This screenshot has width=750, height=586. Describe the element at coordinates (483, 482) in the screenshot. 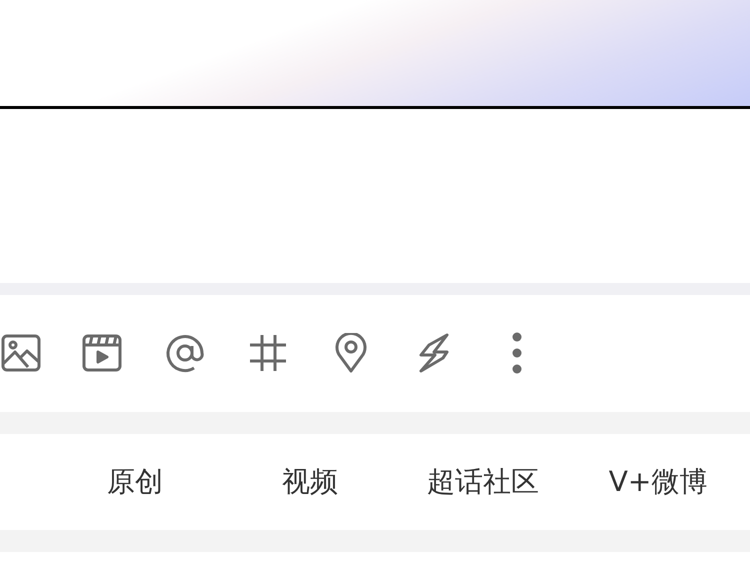

I see `filter-tab: 超话社区` at that location.